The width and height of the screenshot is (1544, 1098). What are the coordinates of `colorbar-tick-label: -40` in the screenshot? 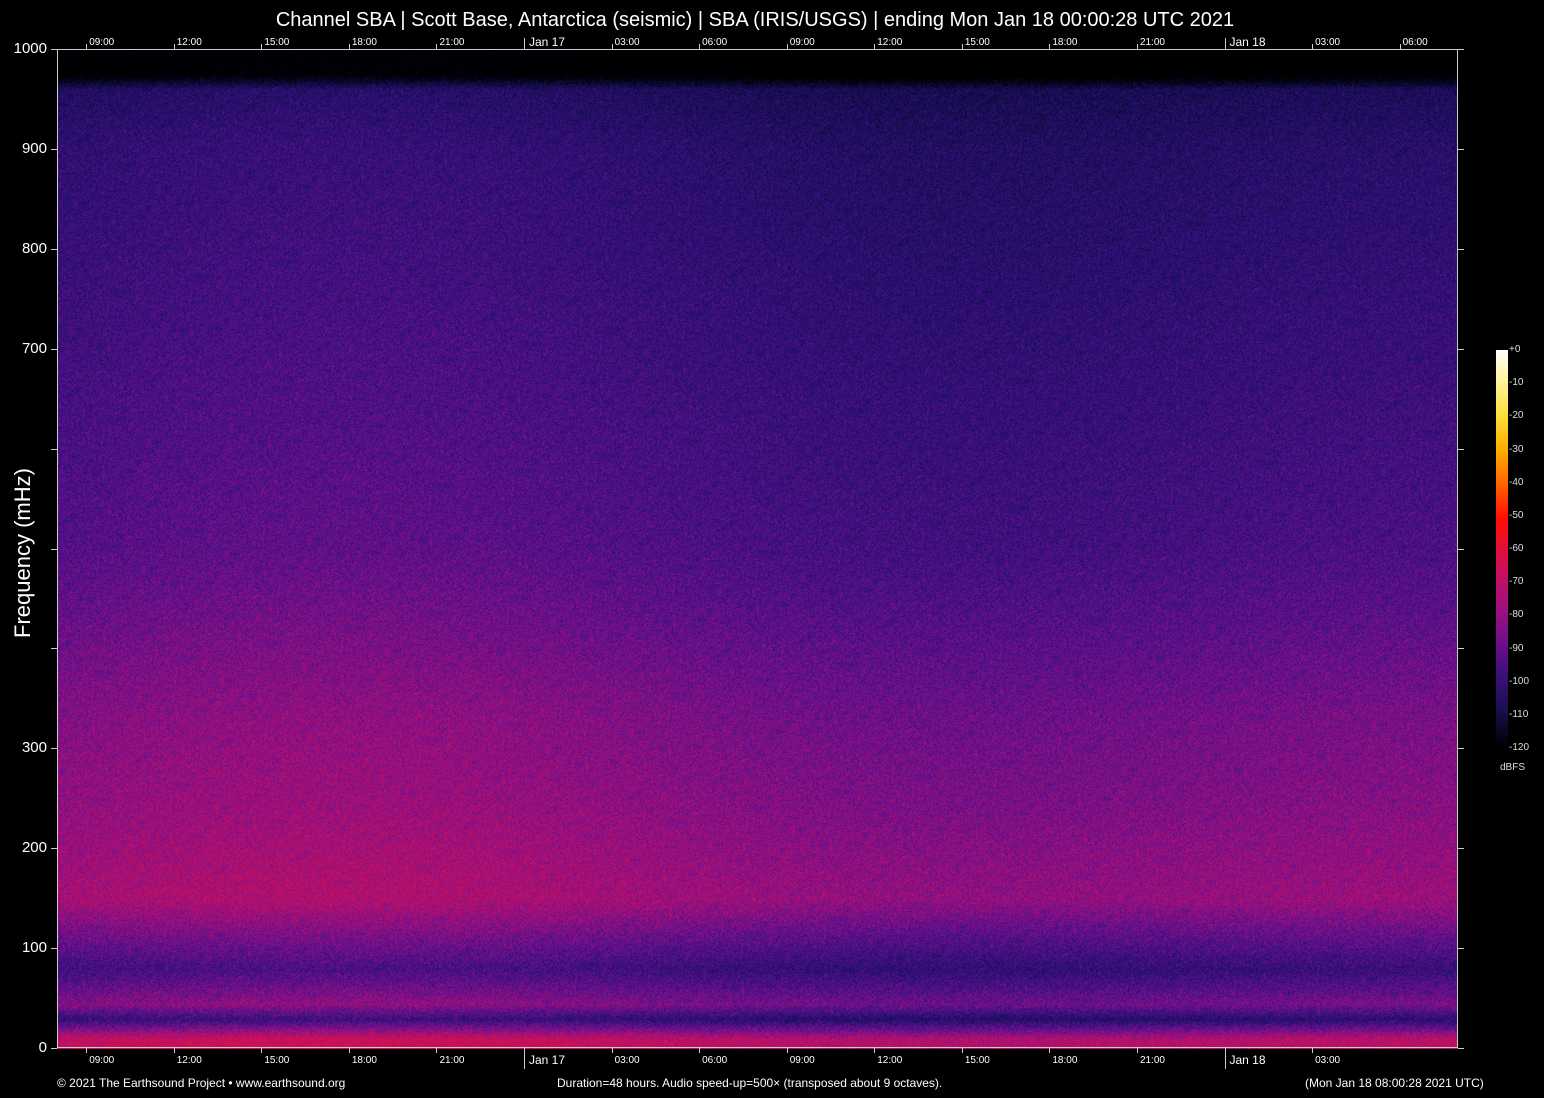 It's located at (1516, 482).